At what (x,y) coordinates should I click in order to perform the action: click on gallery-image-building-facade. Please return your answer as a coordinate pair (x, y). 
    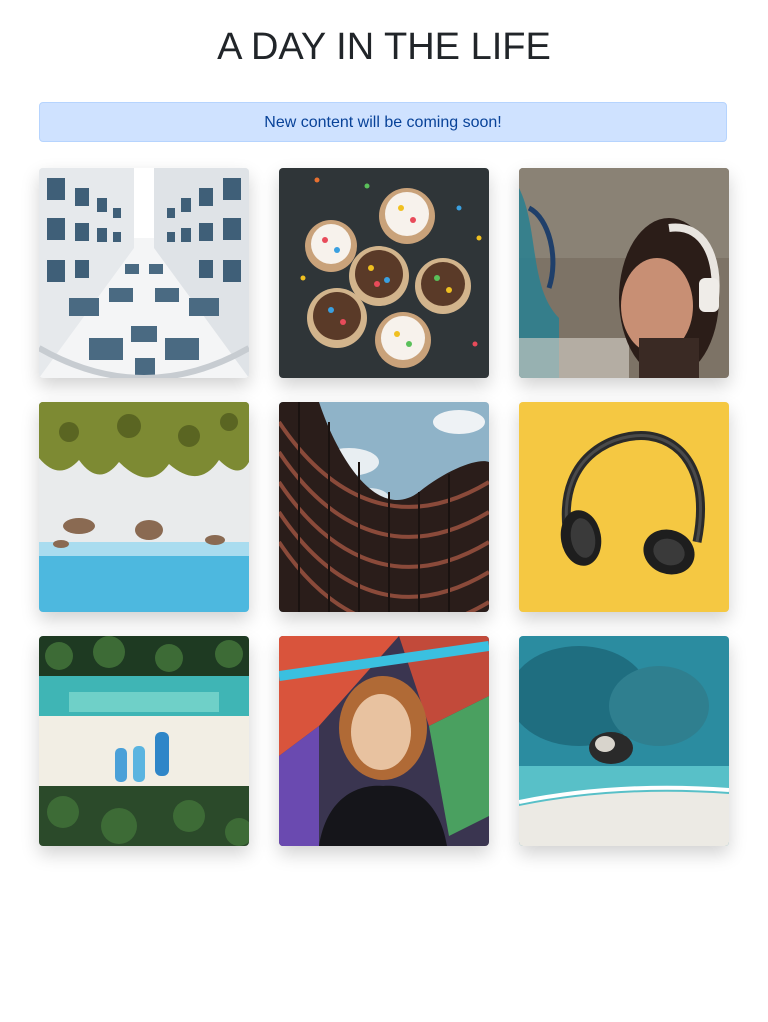
    Looking at the image, I should click on (144, 273).